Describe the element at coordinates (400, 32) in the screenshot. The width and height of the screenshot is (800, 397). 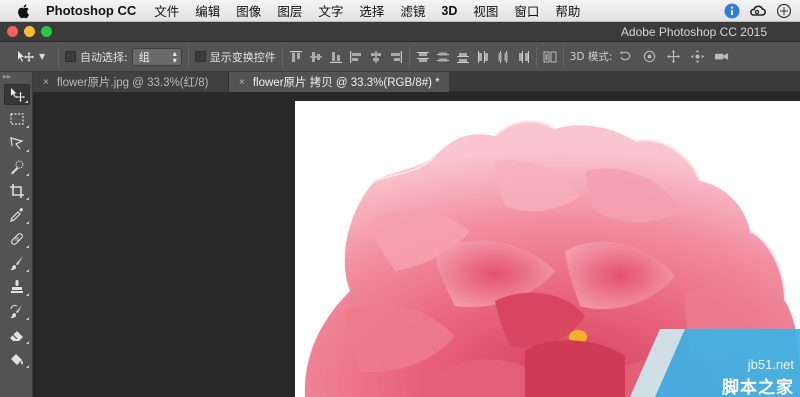
I see `title-bar: Adobe Photoshop CC 2015` at that location.